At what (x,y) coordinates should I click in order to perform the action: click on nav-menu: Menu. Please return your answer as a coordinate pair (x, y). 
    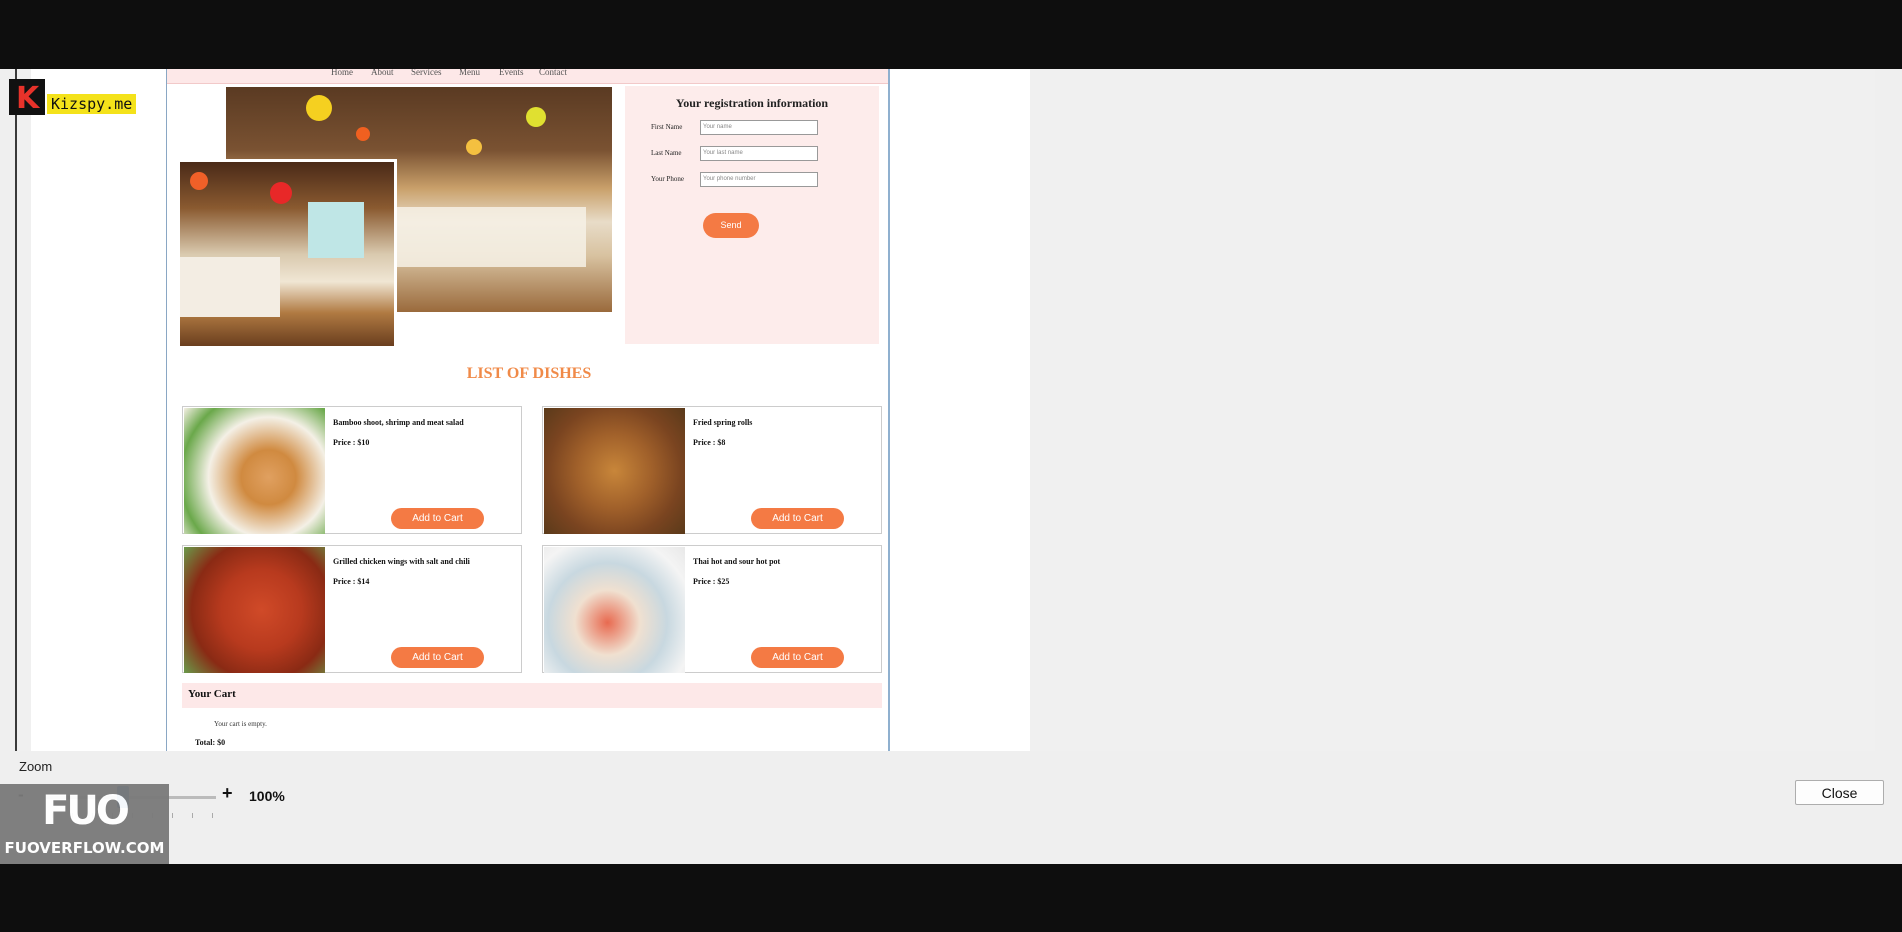
    Looking at the image, I should click on (469, 73).